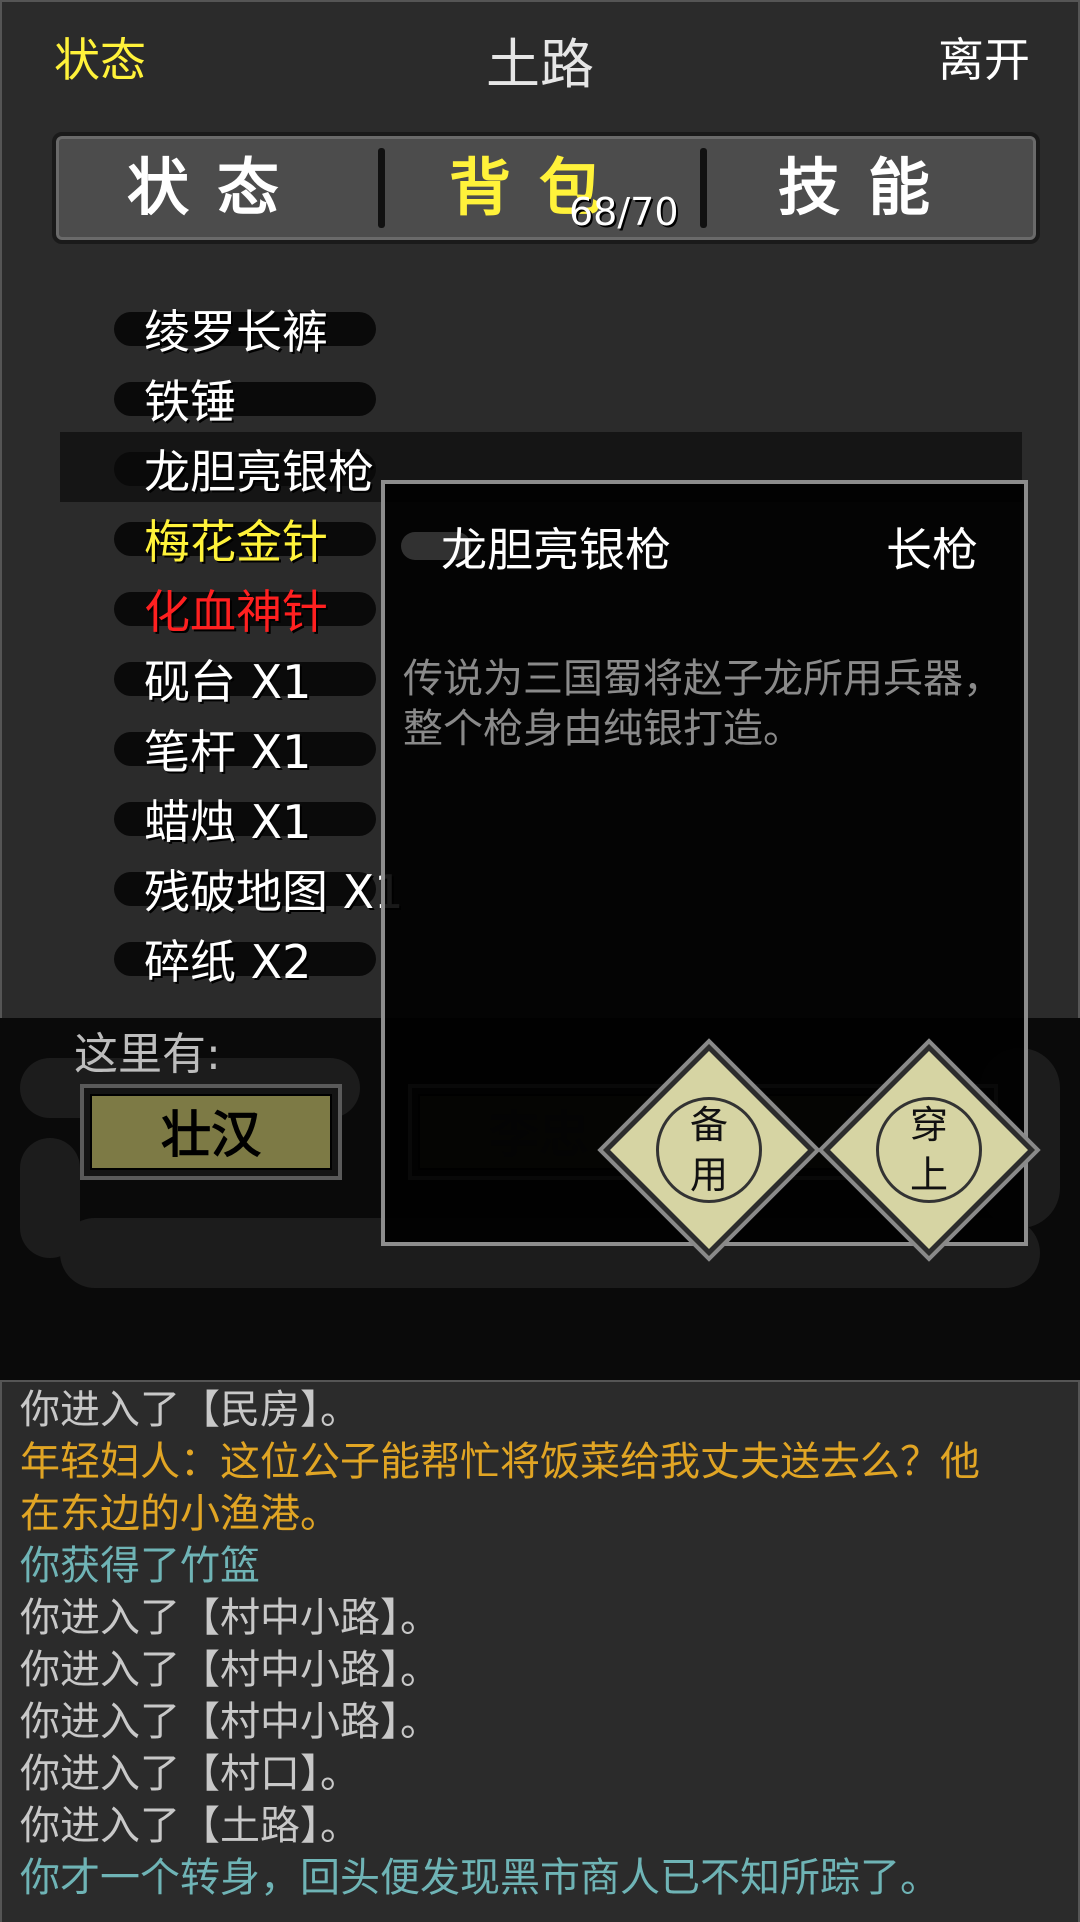  I want to click on npc-label: 壮汉, so click(211, 1132).